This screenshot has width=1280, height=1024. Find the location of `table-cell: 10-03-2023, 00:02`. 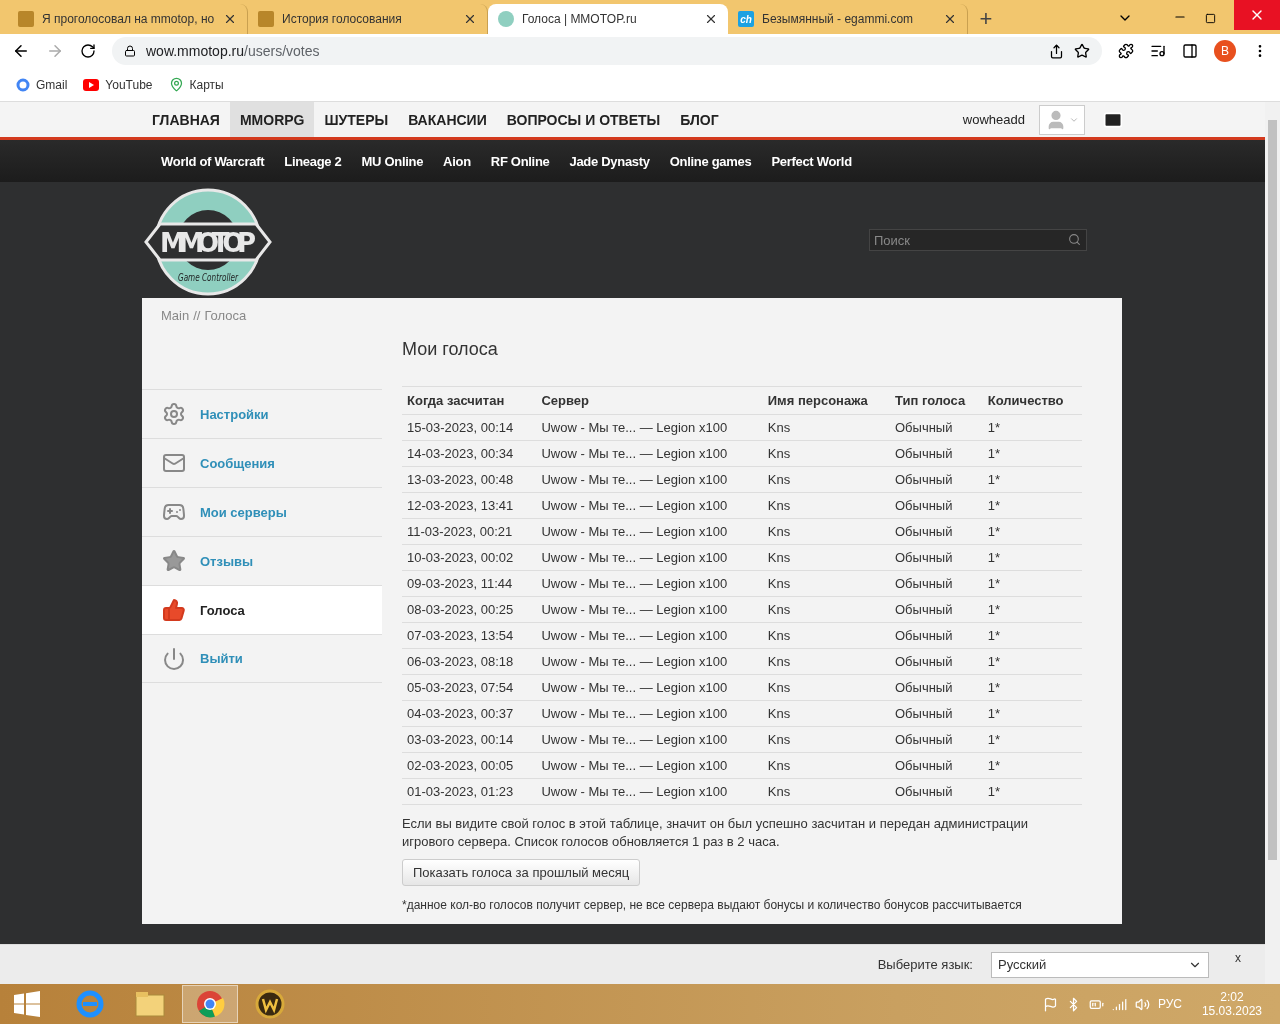

table-cell: 10-03-2023, 00:02 is located at coordinates (469, 557).